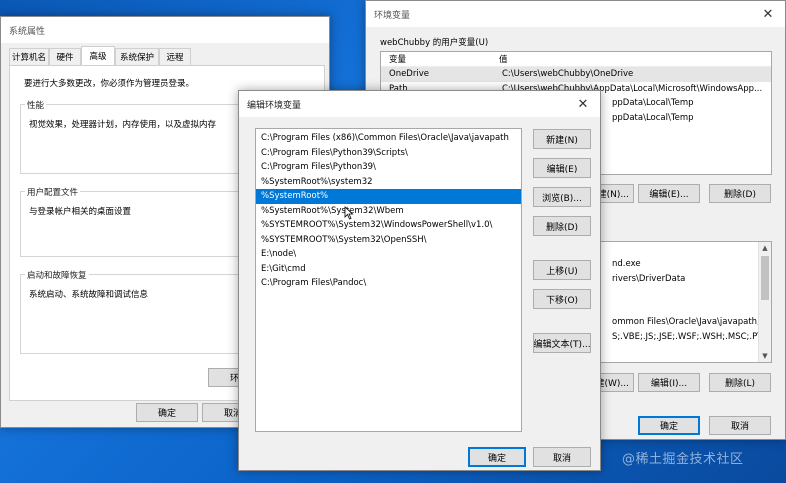 Image resolution: width=786 pixels, height=483 pixels. I want to click on tab-remote: 远程, so click(175, 56).